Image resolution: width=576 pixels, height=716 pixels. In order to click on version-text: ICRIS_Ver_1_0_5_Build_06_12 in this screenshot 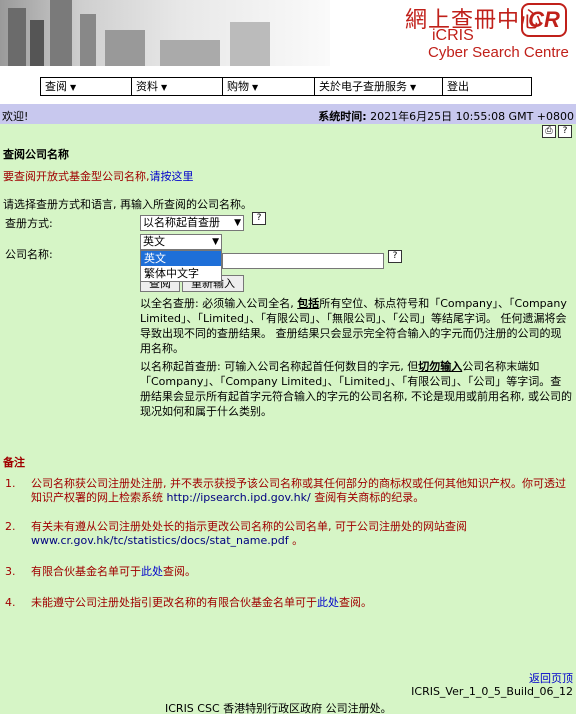, I will do `click(492, 691)`.